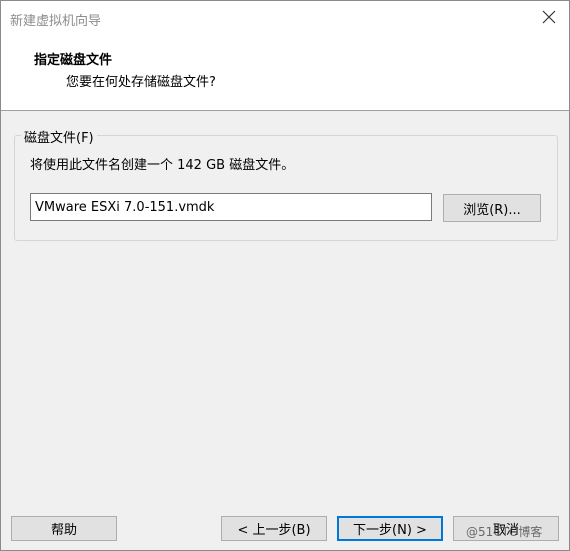 The height and width of the screenshot is (551, 570). I want to click on close-icon, so click(549, 17).